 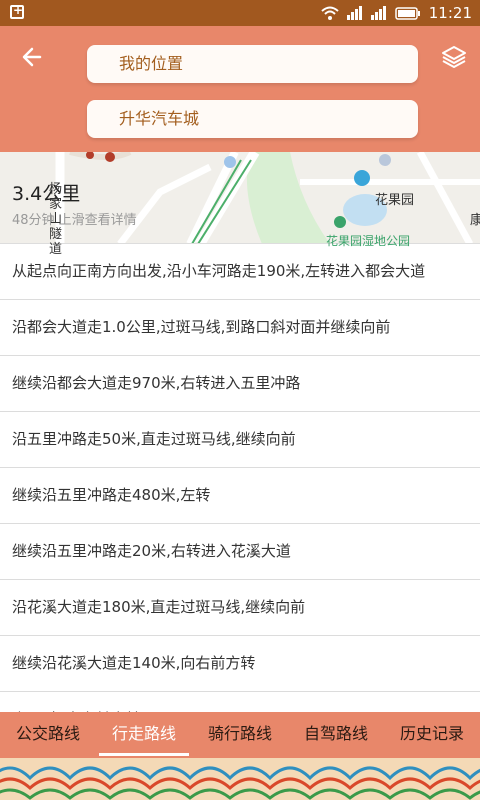 What do you see at coordinates (240, 440) in the screenshot?
I see `list-item: 沿五里冲路走50米,直走过斑马线,继续向前` at bounding box center [240, 440].